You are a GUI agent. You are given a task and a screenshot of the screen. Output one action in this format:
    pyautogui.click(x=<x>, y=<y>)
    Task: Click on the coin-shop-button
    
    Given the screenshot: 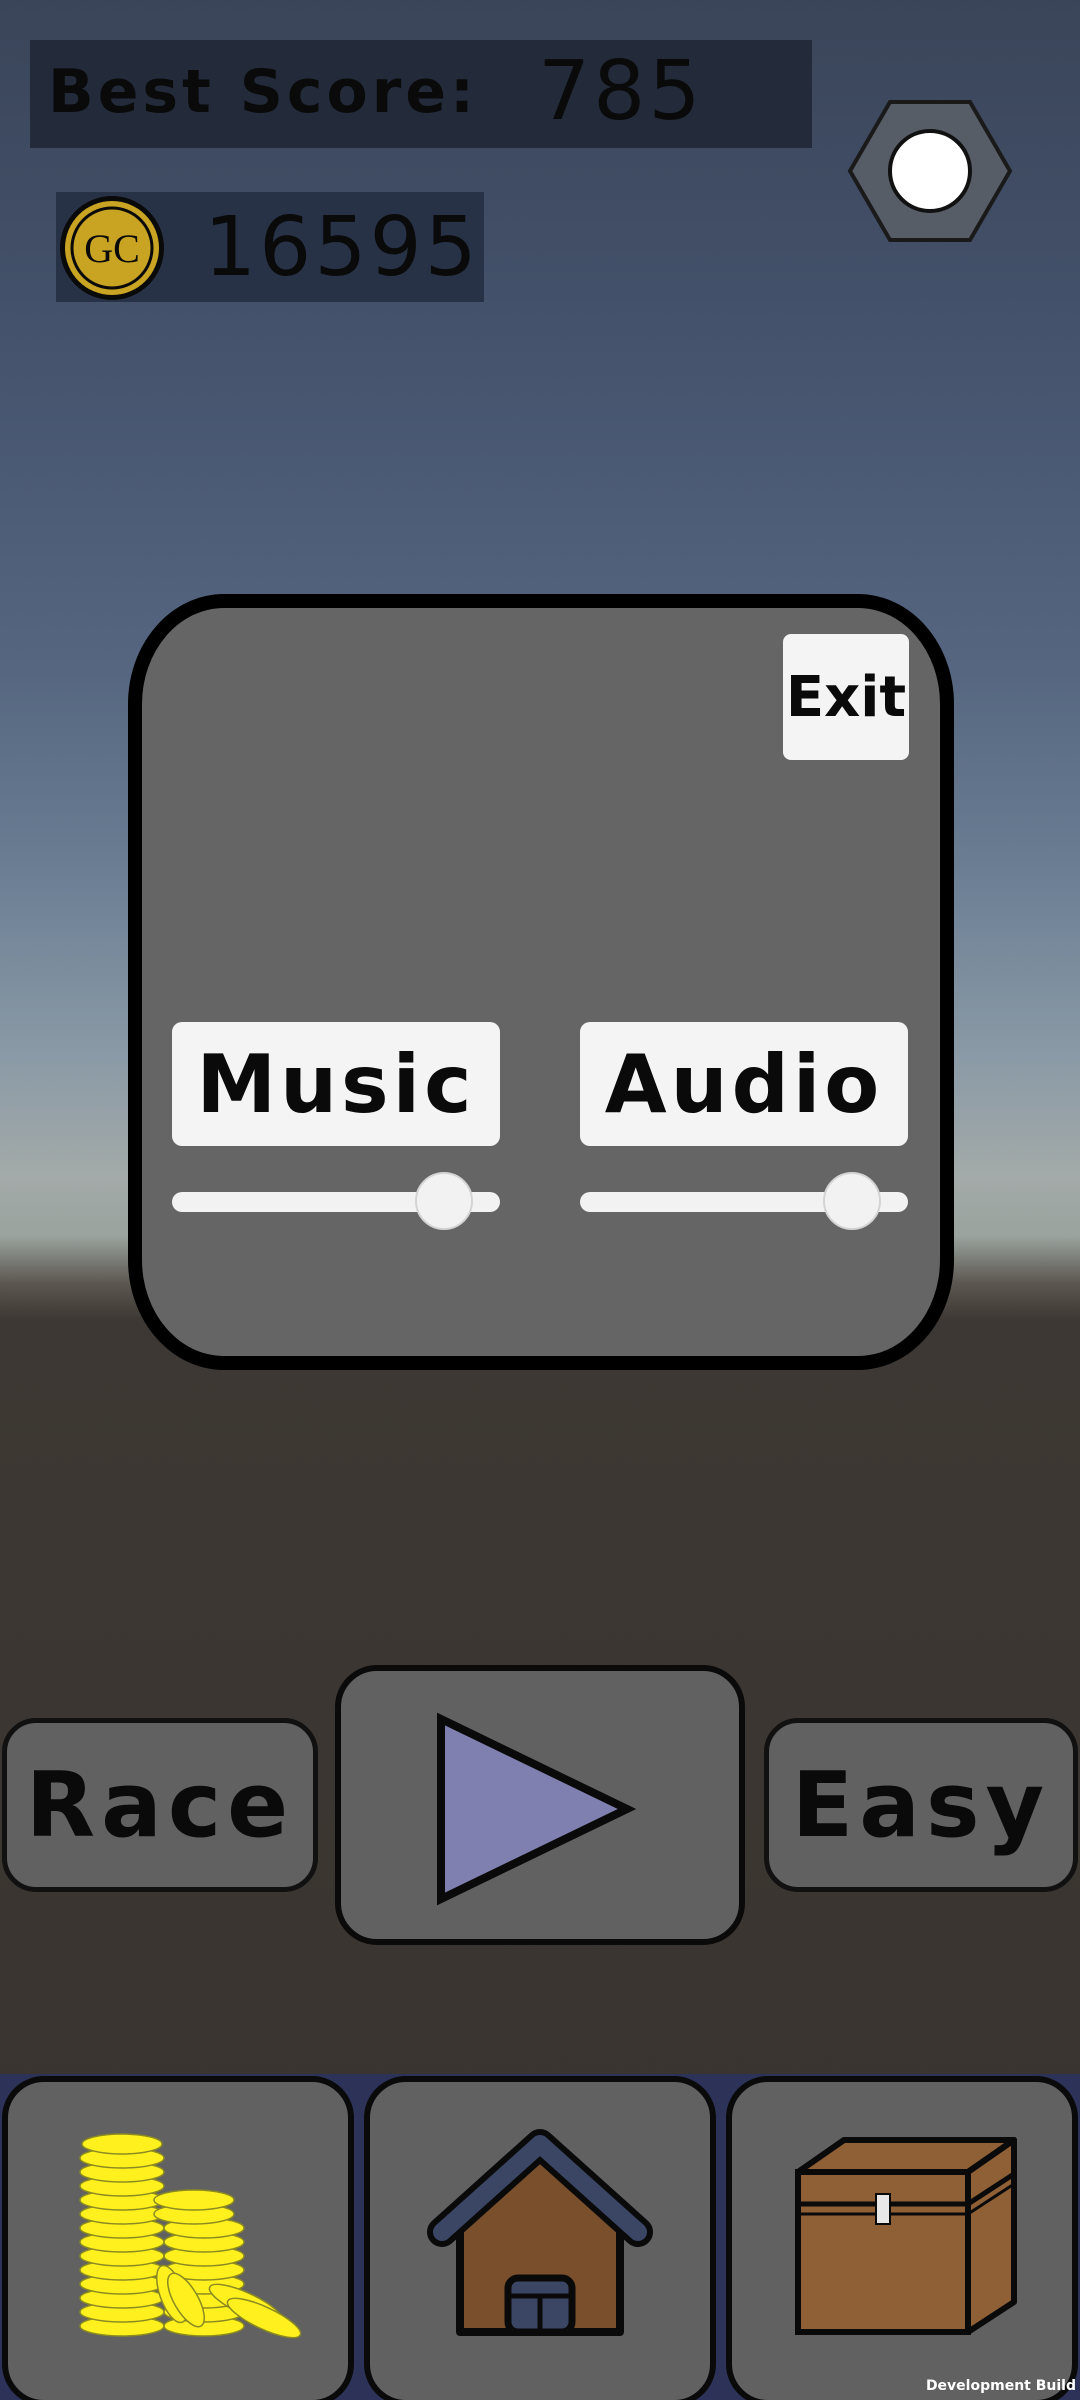 What is the action you would take?
    pyautogui.click(x=178, y=2238)
    